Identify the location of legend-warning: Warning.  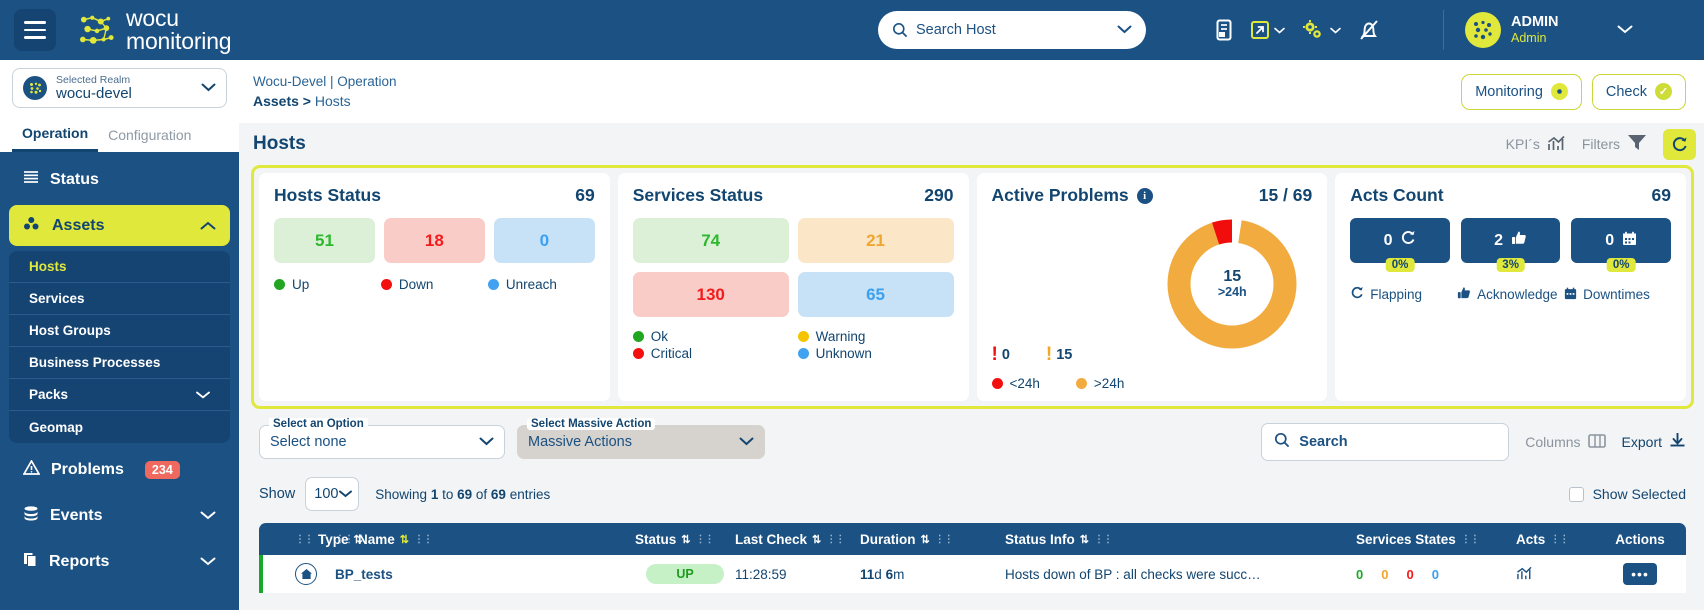
(875, 336).